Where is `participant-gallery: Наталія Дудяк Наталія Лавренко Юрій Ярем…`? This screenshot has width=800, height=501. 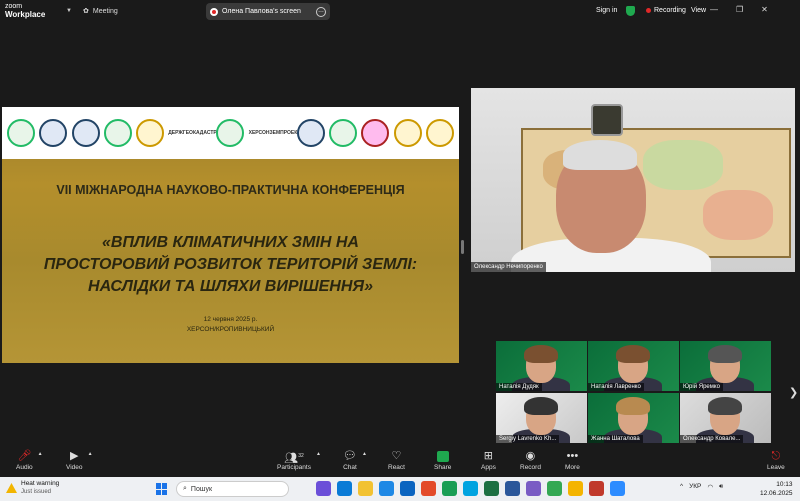 participant-gallery: Наталія Дудяк Наталія Лавренко Юрій Ярем… is located at coordinates (634, 392).